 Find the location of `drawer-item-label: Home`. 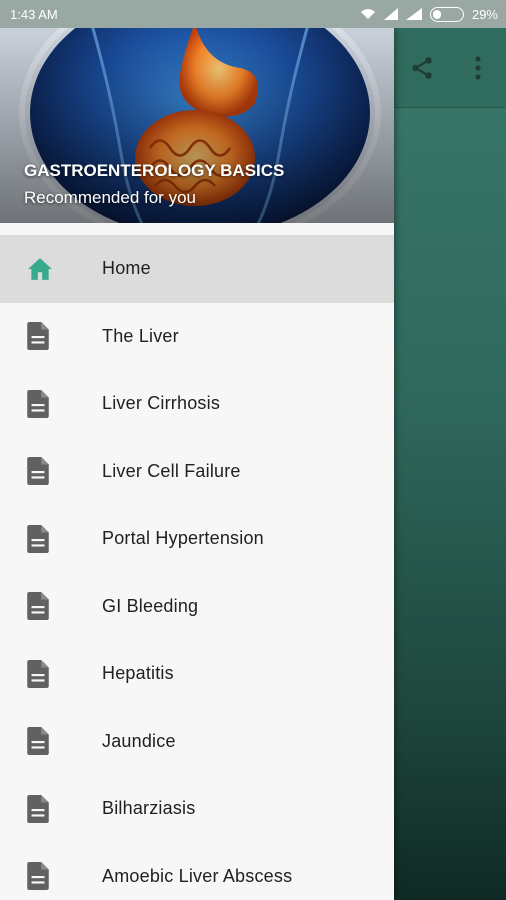

drawer-item-label: Home is located at coordinates (126, 268).